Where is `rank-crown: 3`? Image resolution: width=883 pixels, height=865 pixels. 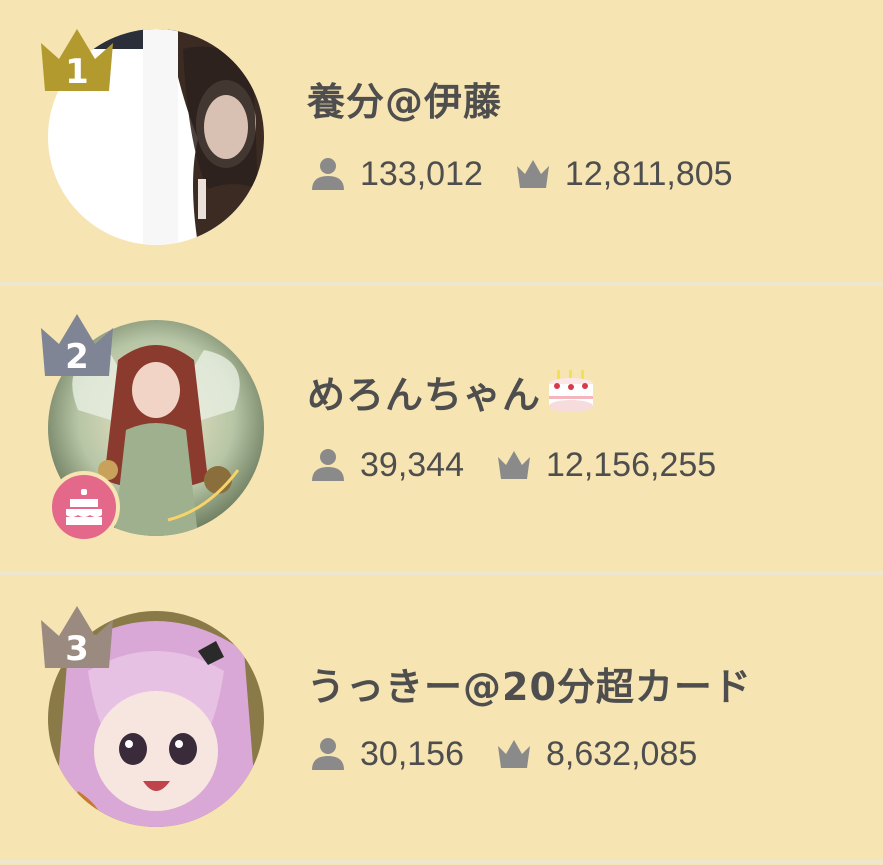
rank-crown: 3 is located at coordinates (77, 637).